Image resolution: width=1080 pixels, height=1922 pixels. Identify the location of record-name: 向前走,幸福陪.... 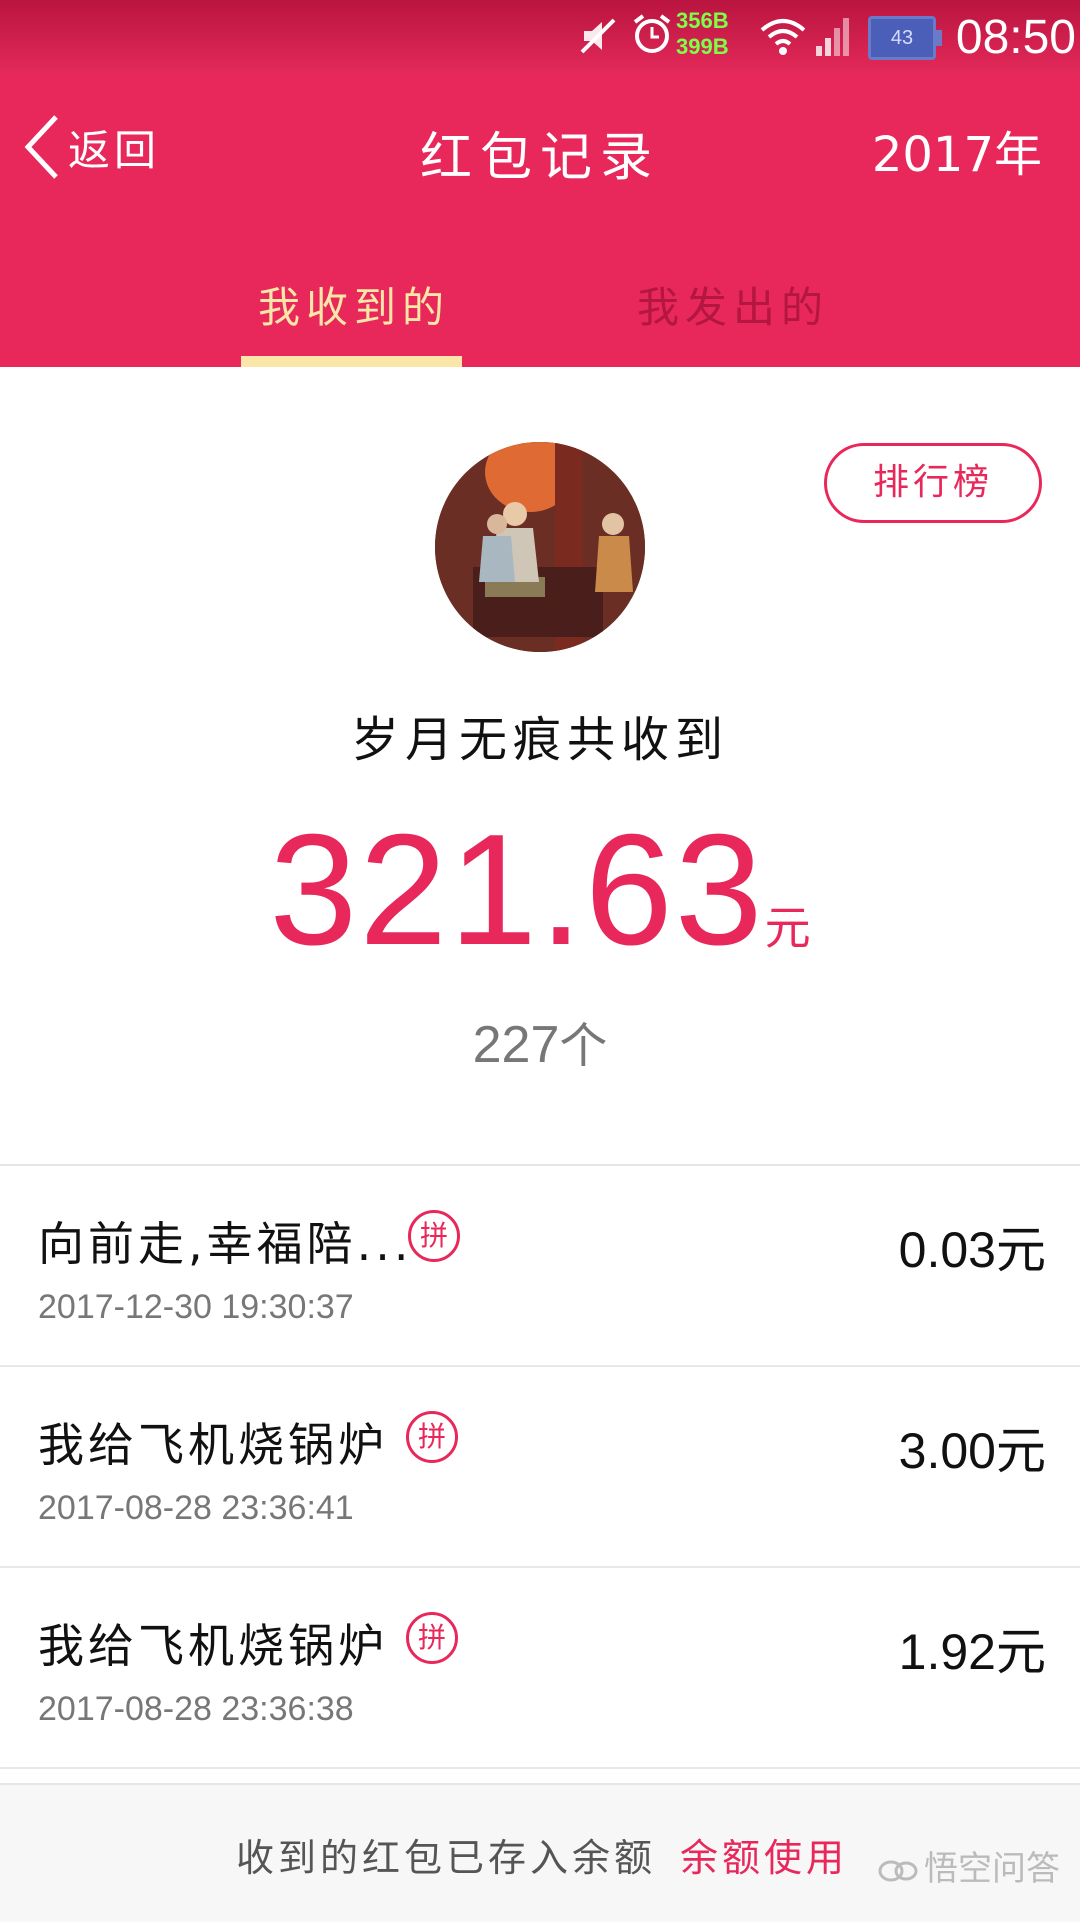
(225, 1244).